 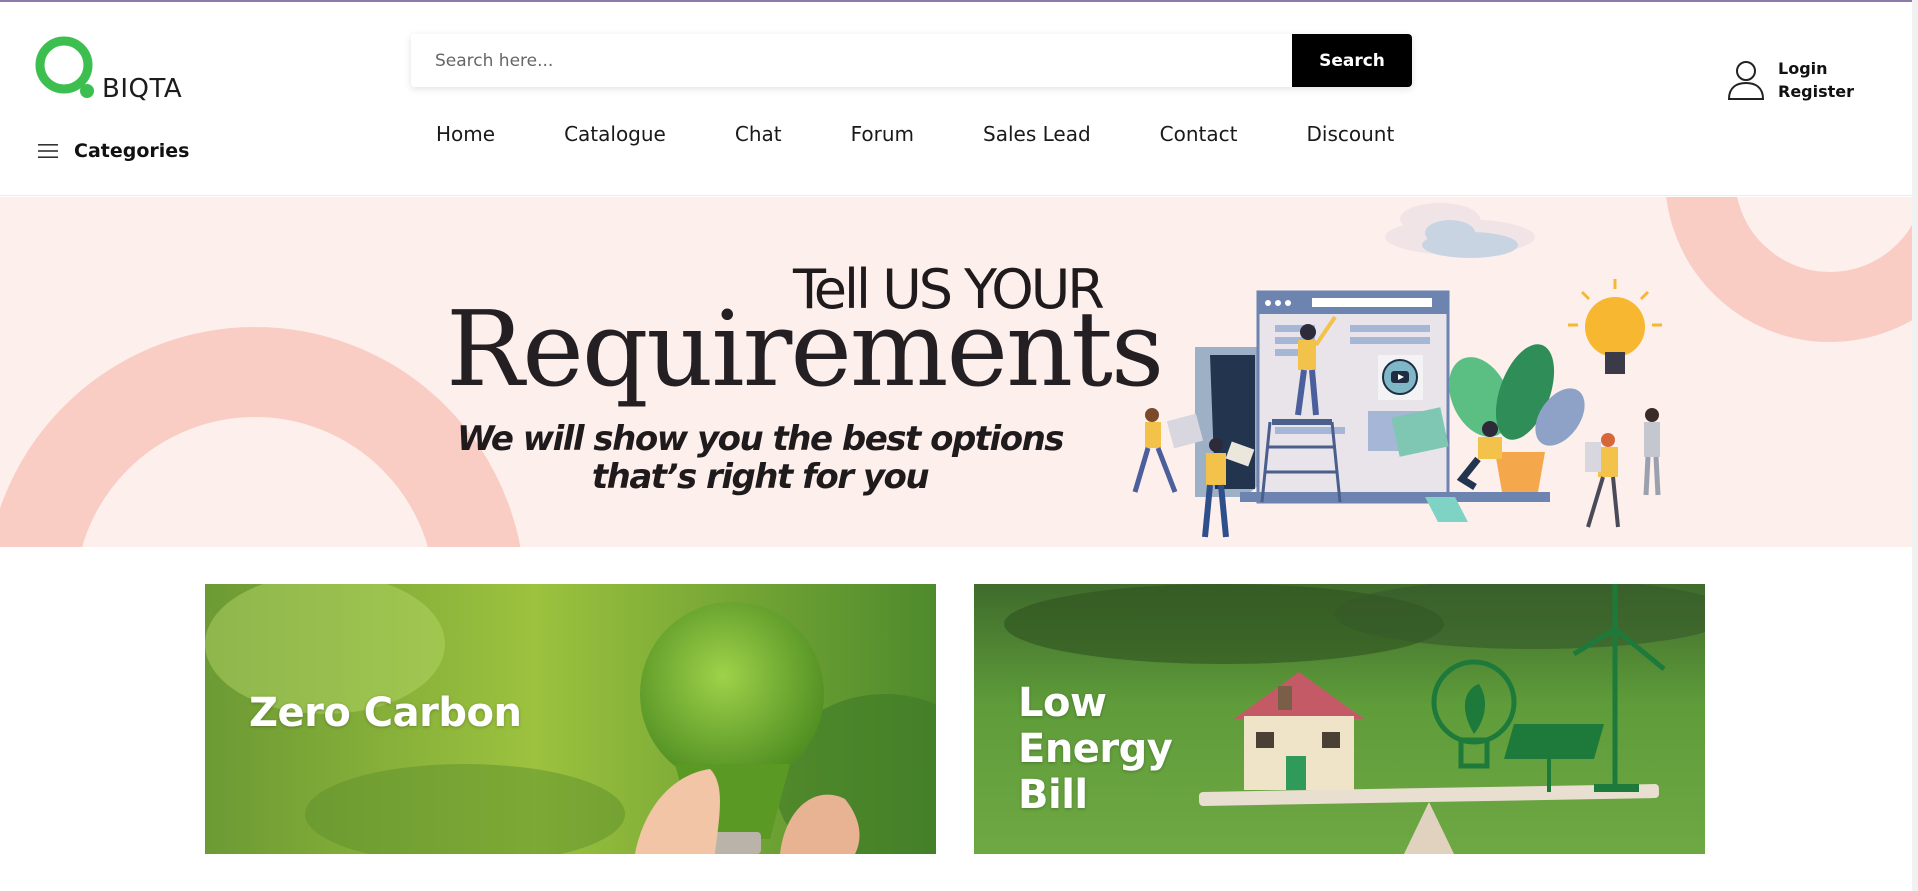 What do you see at coordinates (882, 134) in the screenshot?
I see `nav-forum: Forum` at bounding box center [882, 134].